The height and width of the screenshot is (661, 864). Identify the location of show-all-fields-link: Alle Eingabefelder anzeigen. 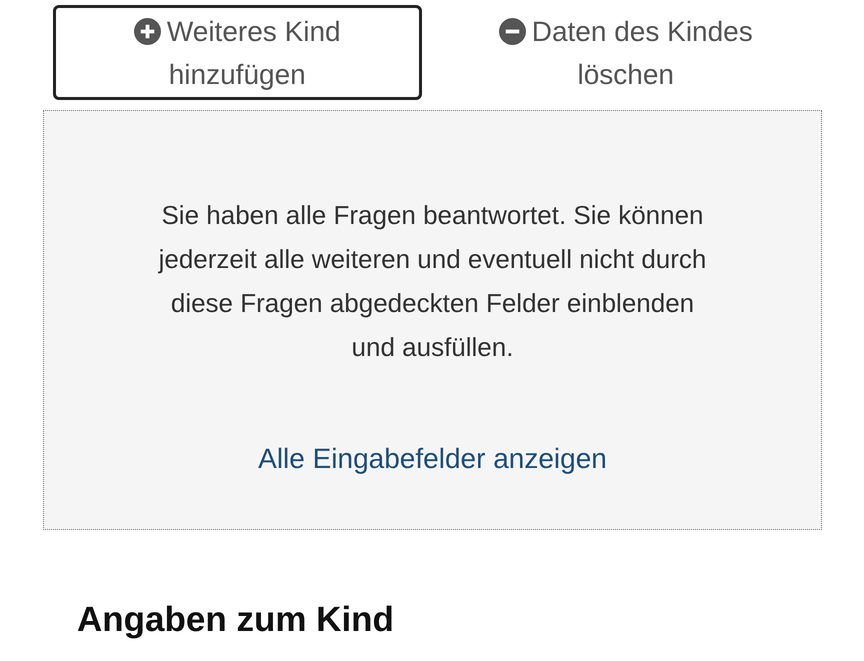
(432, 459).